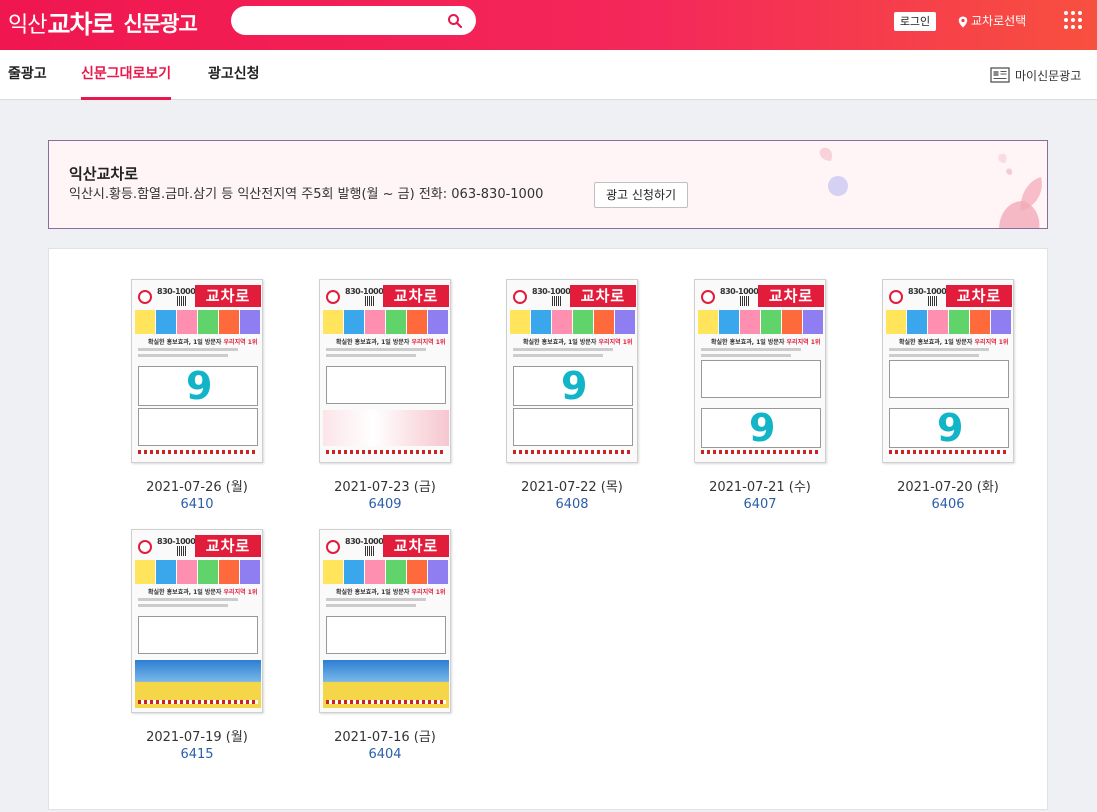  I want to click on petal-decoration-icon, so click(930, 187).